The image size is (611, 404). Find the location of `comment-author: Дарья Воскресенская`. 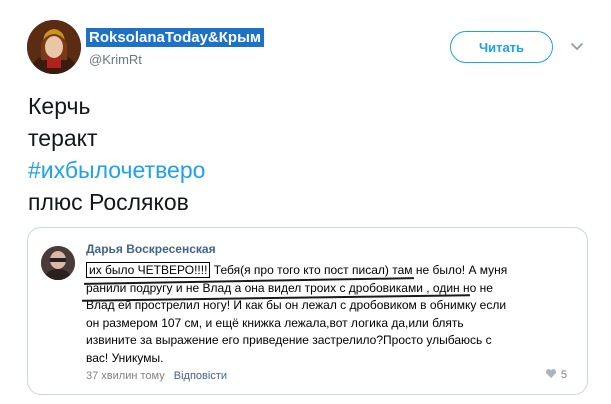

comment-author: Дарья Воскресенская is located at coordinates (151, 249).